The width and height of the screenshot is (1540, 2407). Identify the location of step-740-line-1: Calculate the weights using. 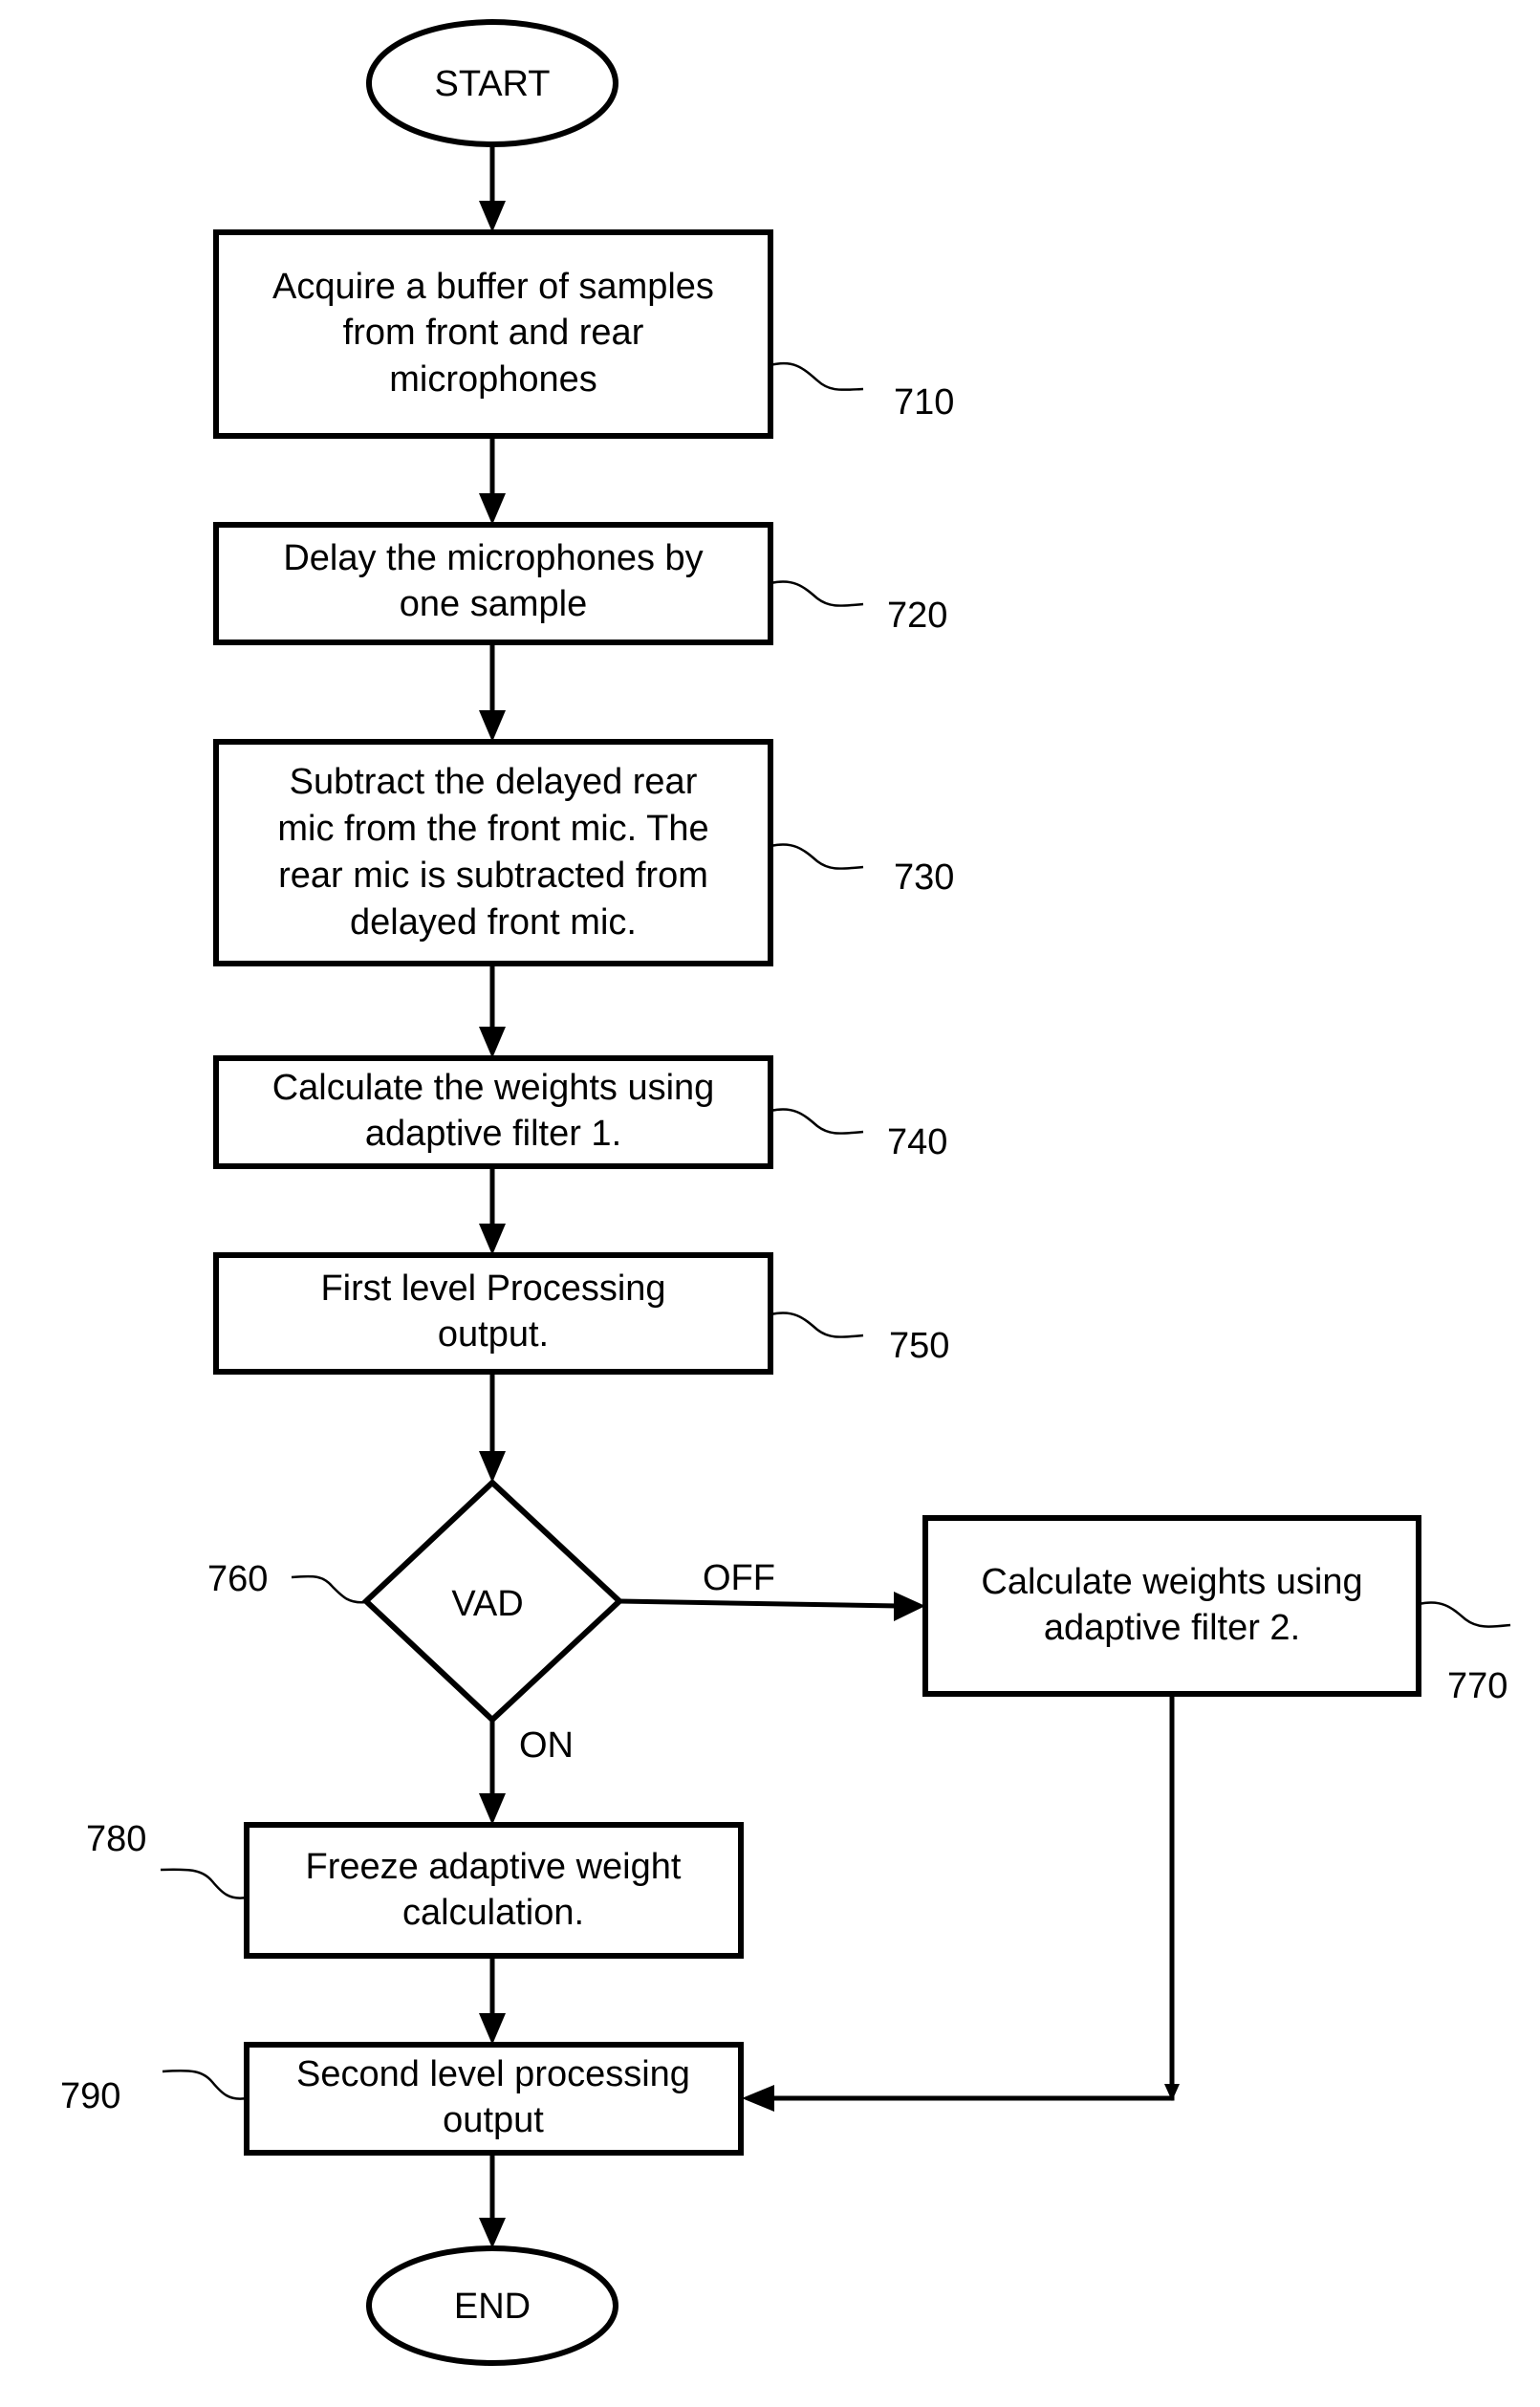
(493, 1088).